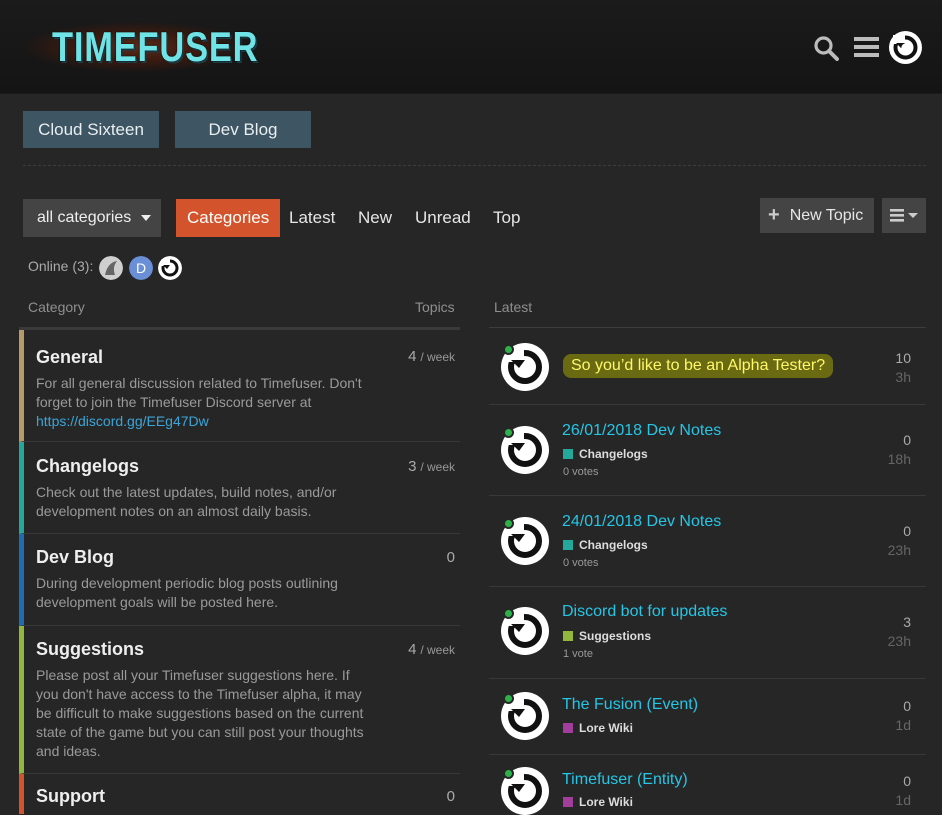 The height and width of the screenshot is (815, 942). Describe the element at coordinates (443, 218) in the screenshot. I see `tab-unread: Unread` at that location.